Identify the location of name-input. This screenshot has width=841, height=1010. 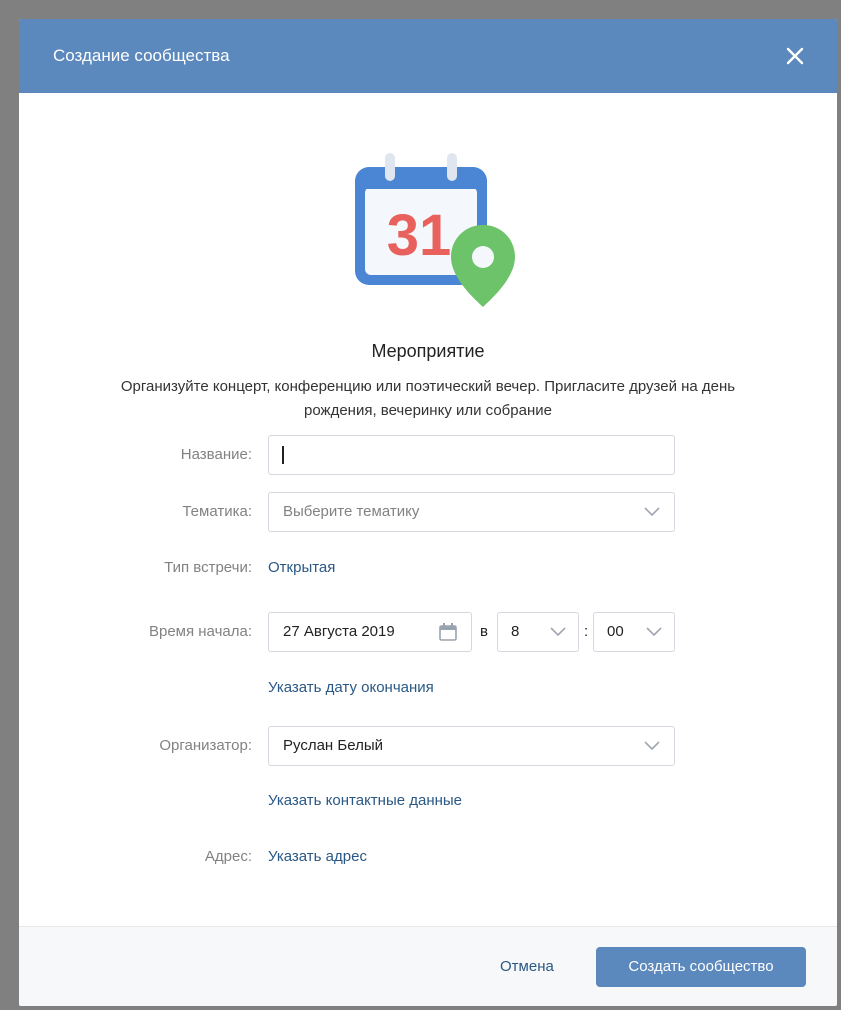
(471, 455).